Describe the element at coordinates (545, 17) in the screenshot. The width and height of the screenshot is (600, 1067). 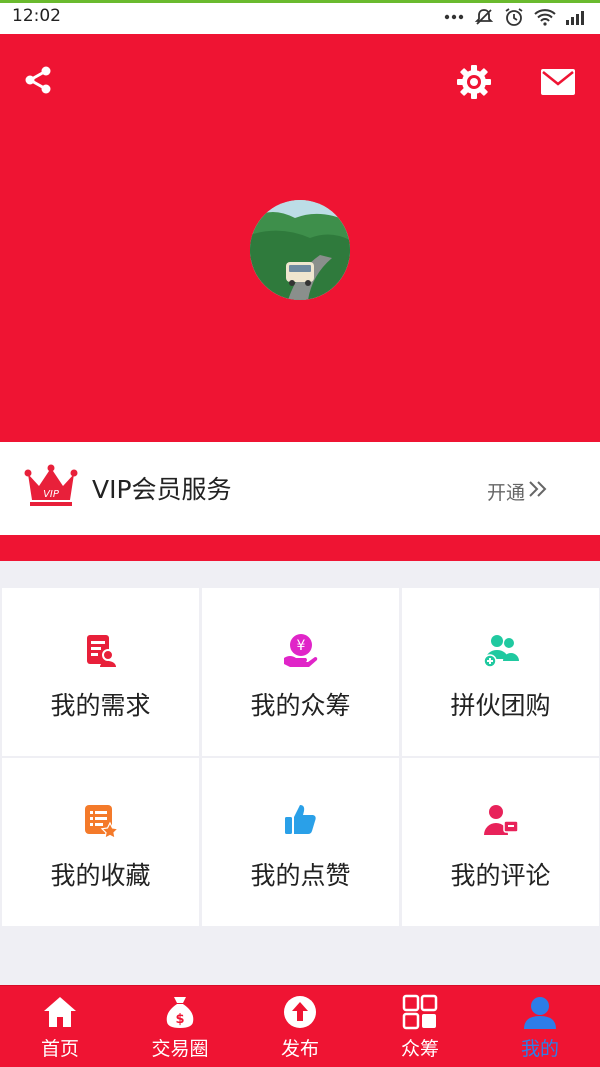
I see `wifi-icon` at that location.